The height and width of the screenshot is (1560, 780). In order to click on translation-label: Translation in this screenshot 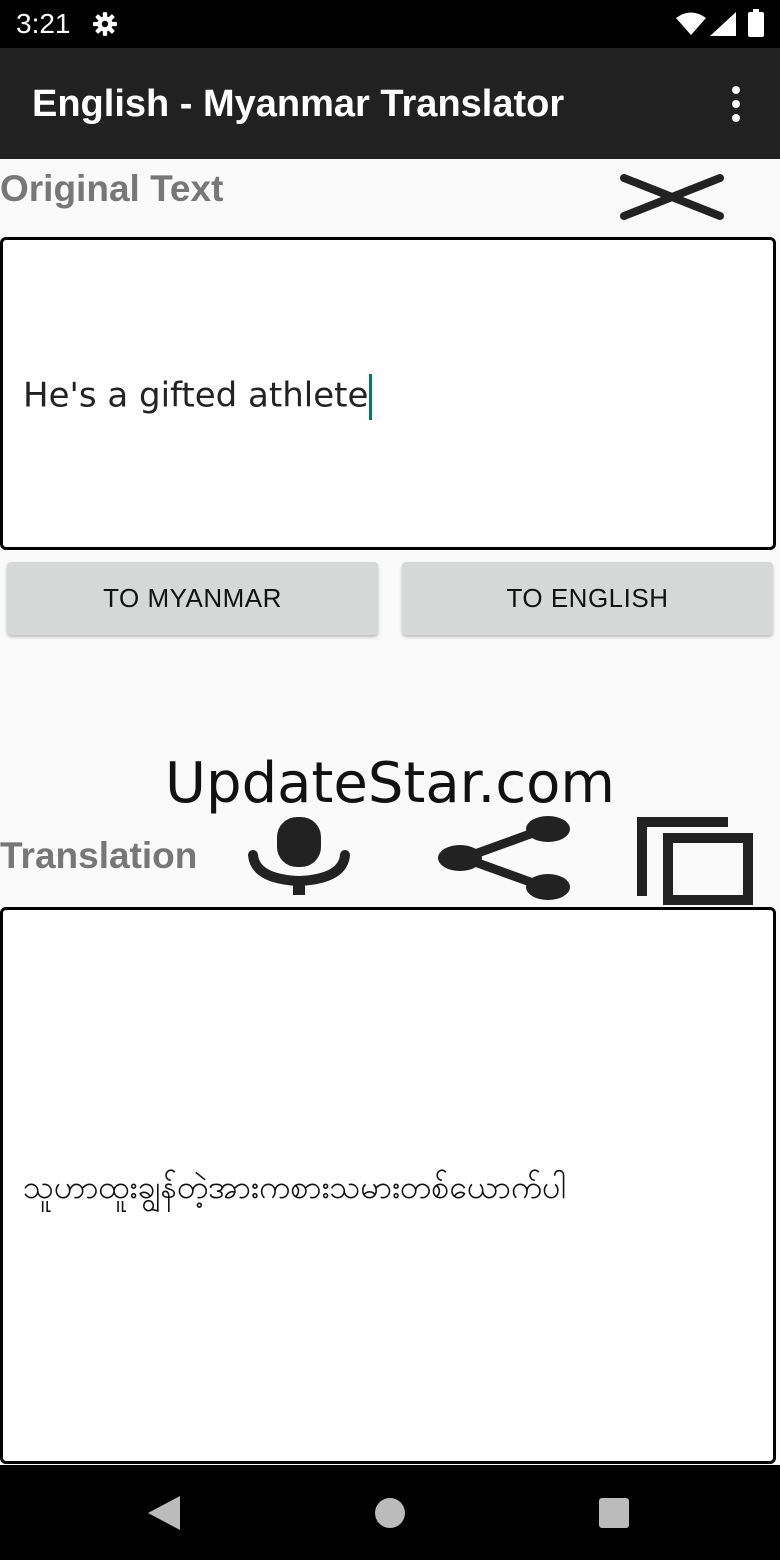, I will do `click(99, 855)`.